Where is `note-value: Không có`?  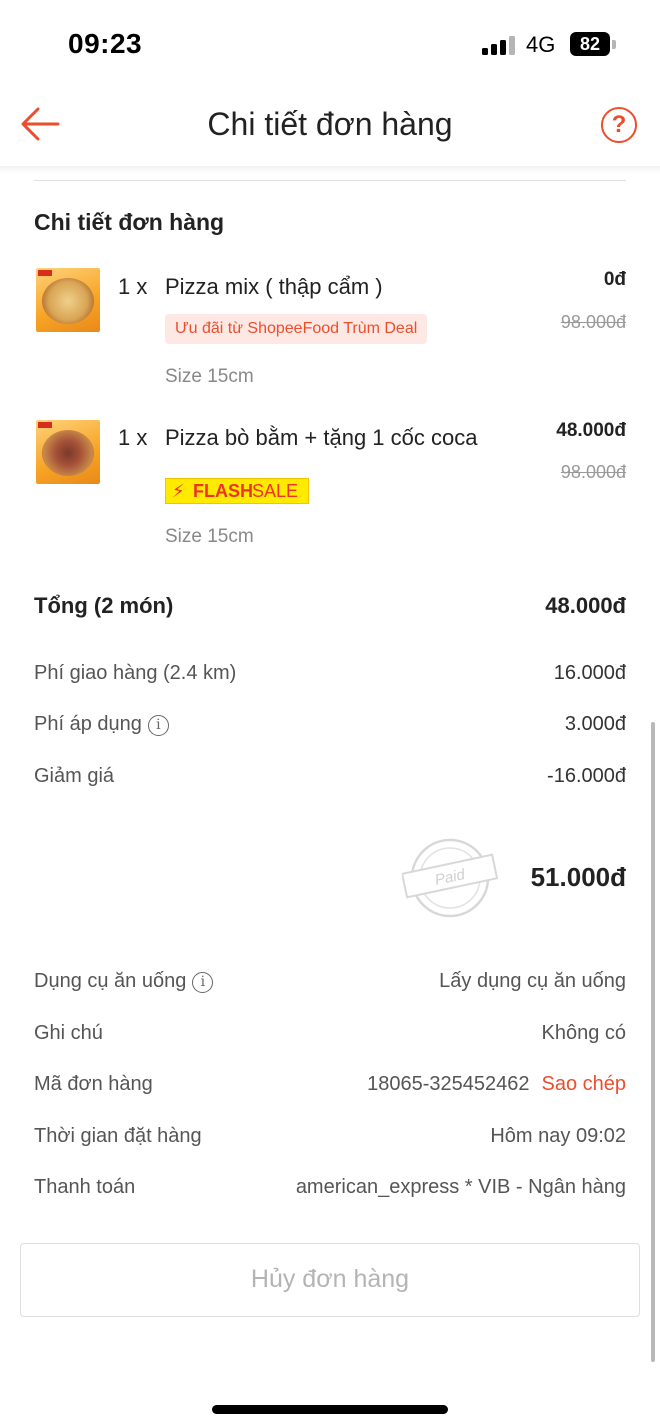 note-value: Không có is located at coordinates (583, 1033).